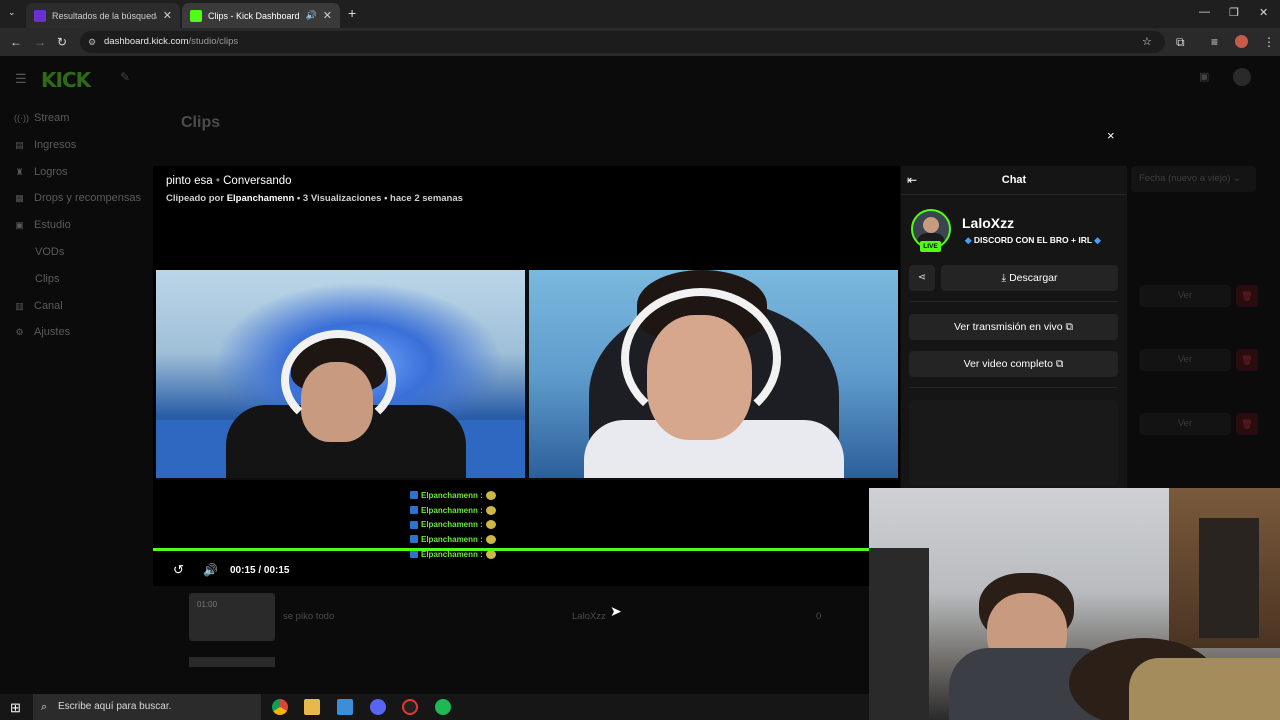 The height and width of the screenshot is (720, 1280). I want to click on channel-icon: ▥, so click(19, 305).